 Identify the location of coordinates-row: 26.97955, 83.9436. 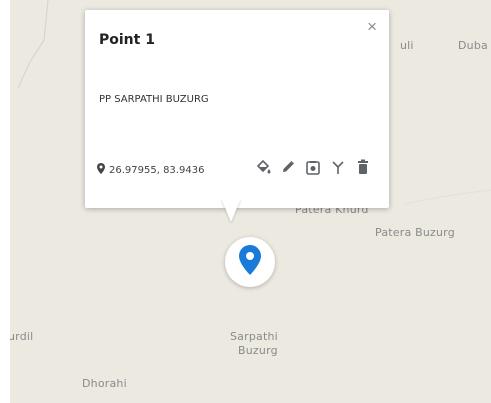
(150, 170).